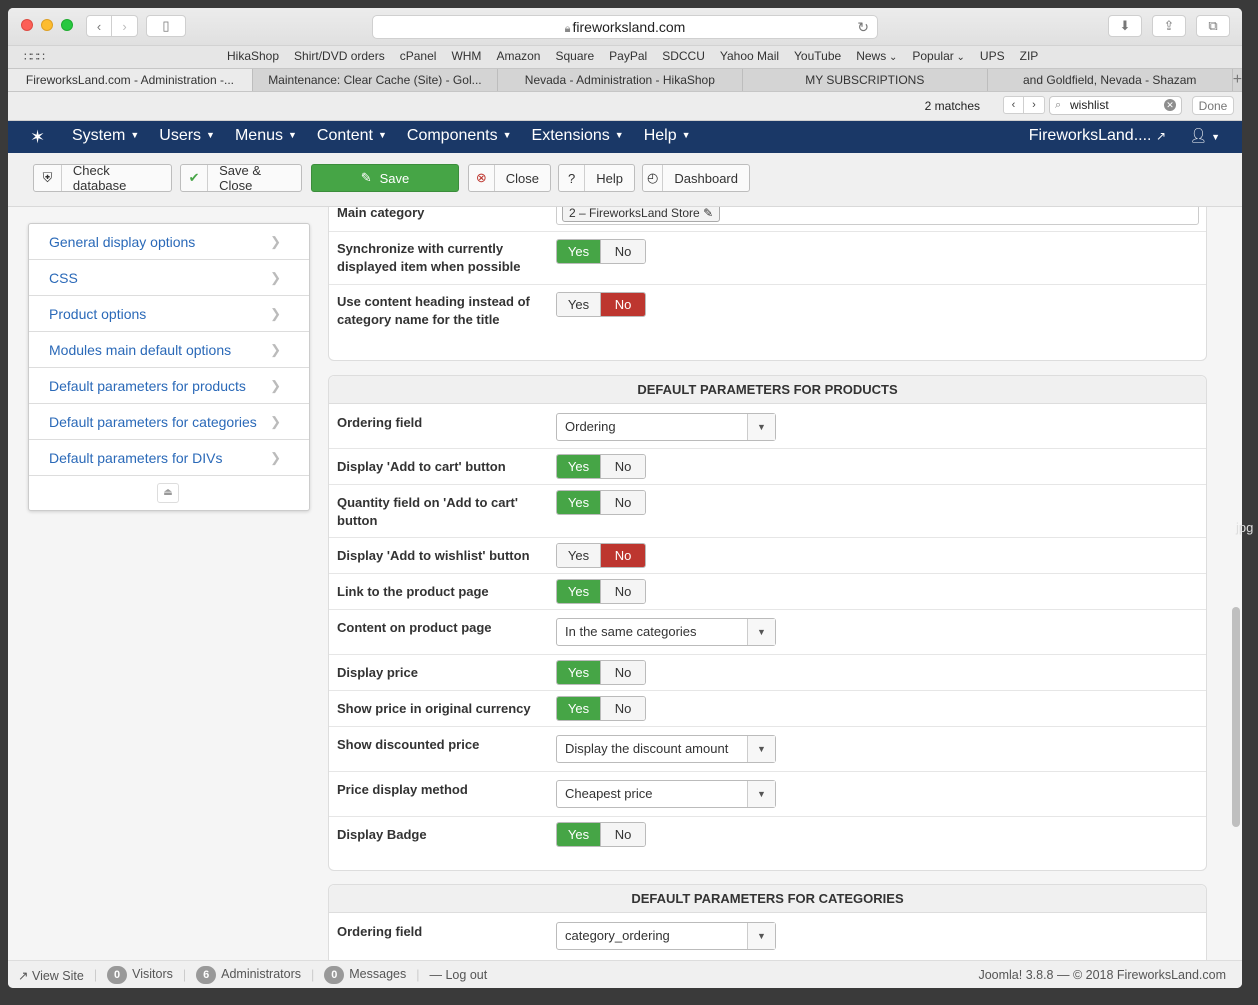  I want to click on sync-toggle: Yes No, so click(601, 251).